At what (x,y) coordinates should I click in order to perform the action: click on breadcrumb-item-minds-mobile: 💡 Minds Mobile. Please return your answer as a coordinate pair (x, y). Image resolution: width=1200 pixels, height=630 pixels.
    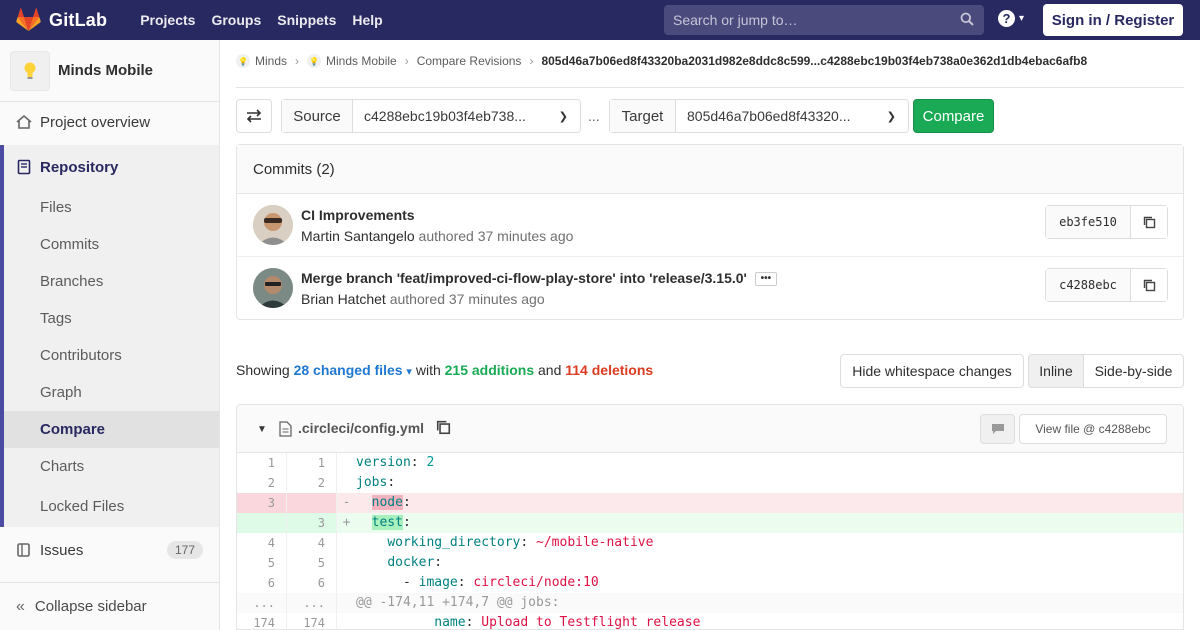
    Looking at the image, I should click on (352, 61).